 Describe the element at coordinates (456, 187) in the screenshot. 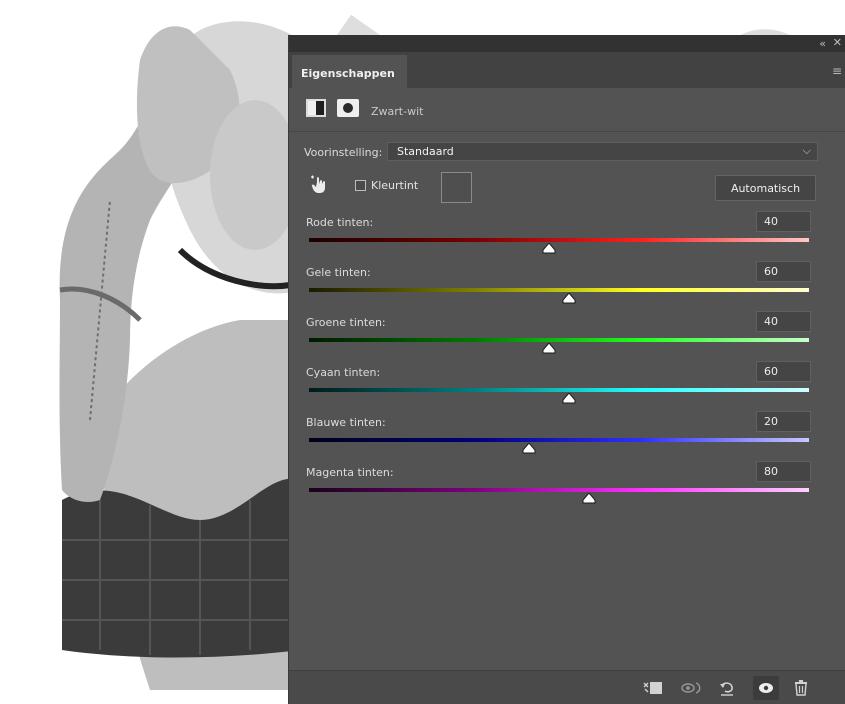

I see `tint-color-swatch` at that location.